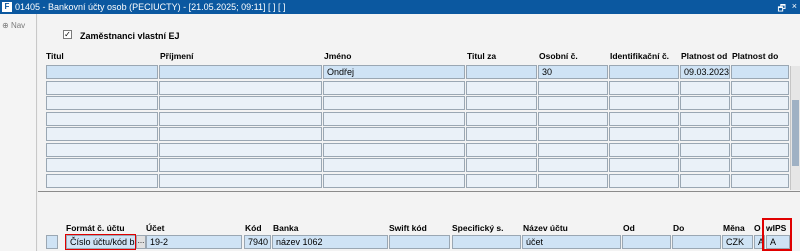  I want to click on persons-cell-osobni-cislo: 30, so click(573, 72).